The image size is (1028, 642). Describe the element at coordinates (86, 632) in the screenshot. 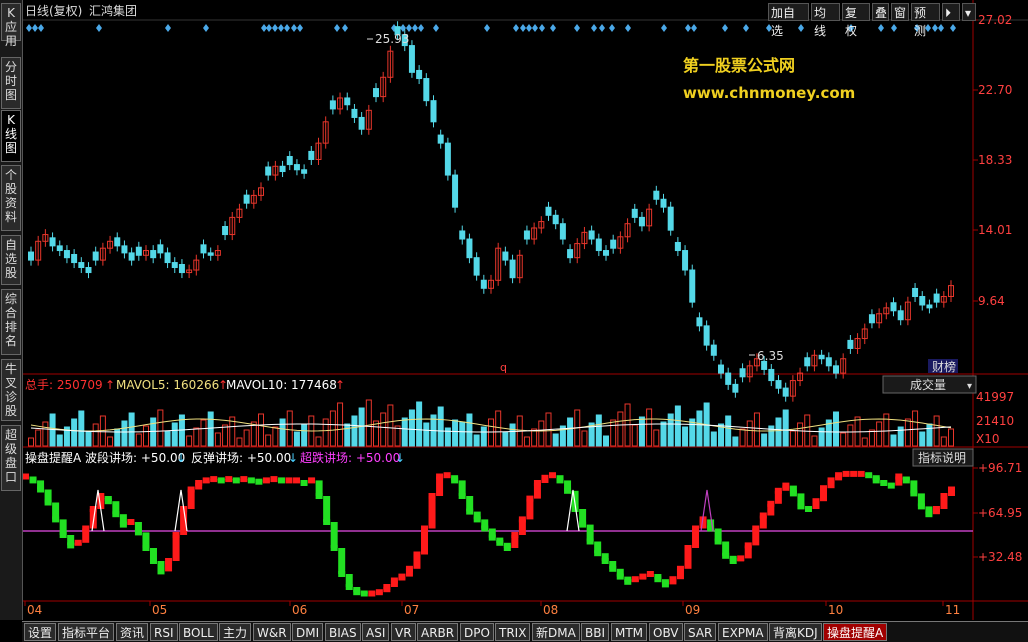

I see `bottom-tab-1: 指标平台` at that location.